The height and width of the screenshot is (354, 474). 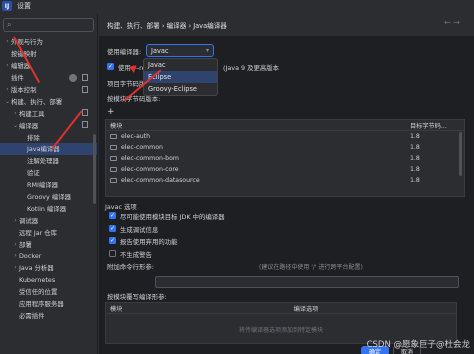 I want to click on sidebar-item-label: 注解处理器, so click(x=43, y=161).